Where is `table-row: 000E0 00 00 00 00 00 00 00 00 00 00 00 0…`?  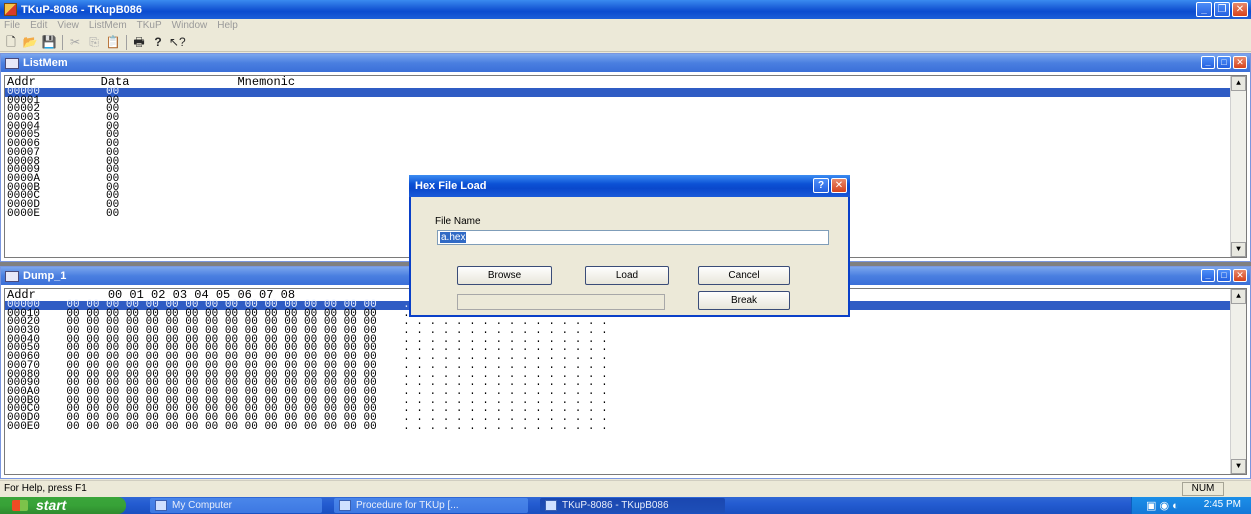
table-row: 000E0 00 00 00 00 00 00 00 00 00 00 00 0… is located at coordinates (625, 426).